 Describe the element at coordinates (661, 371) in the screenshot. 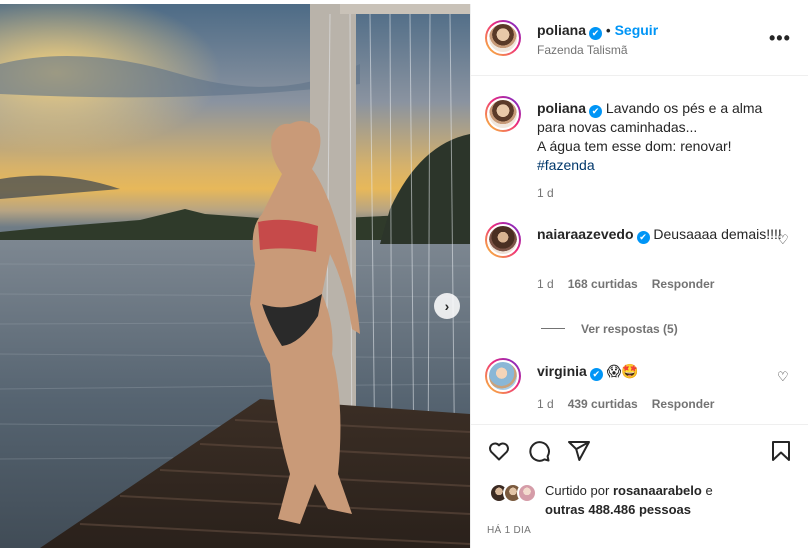

I see `comment-item: virginia ✔ 😱🤩` at that location.